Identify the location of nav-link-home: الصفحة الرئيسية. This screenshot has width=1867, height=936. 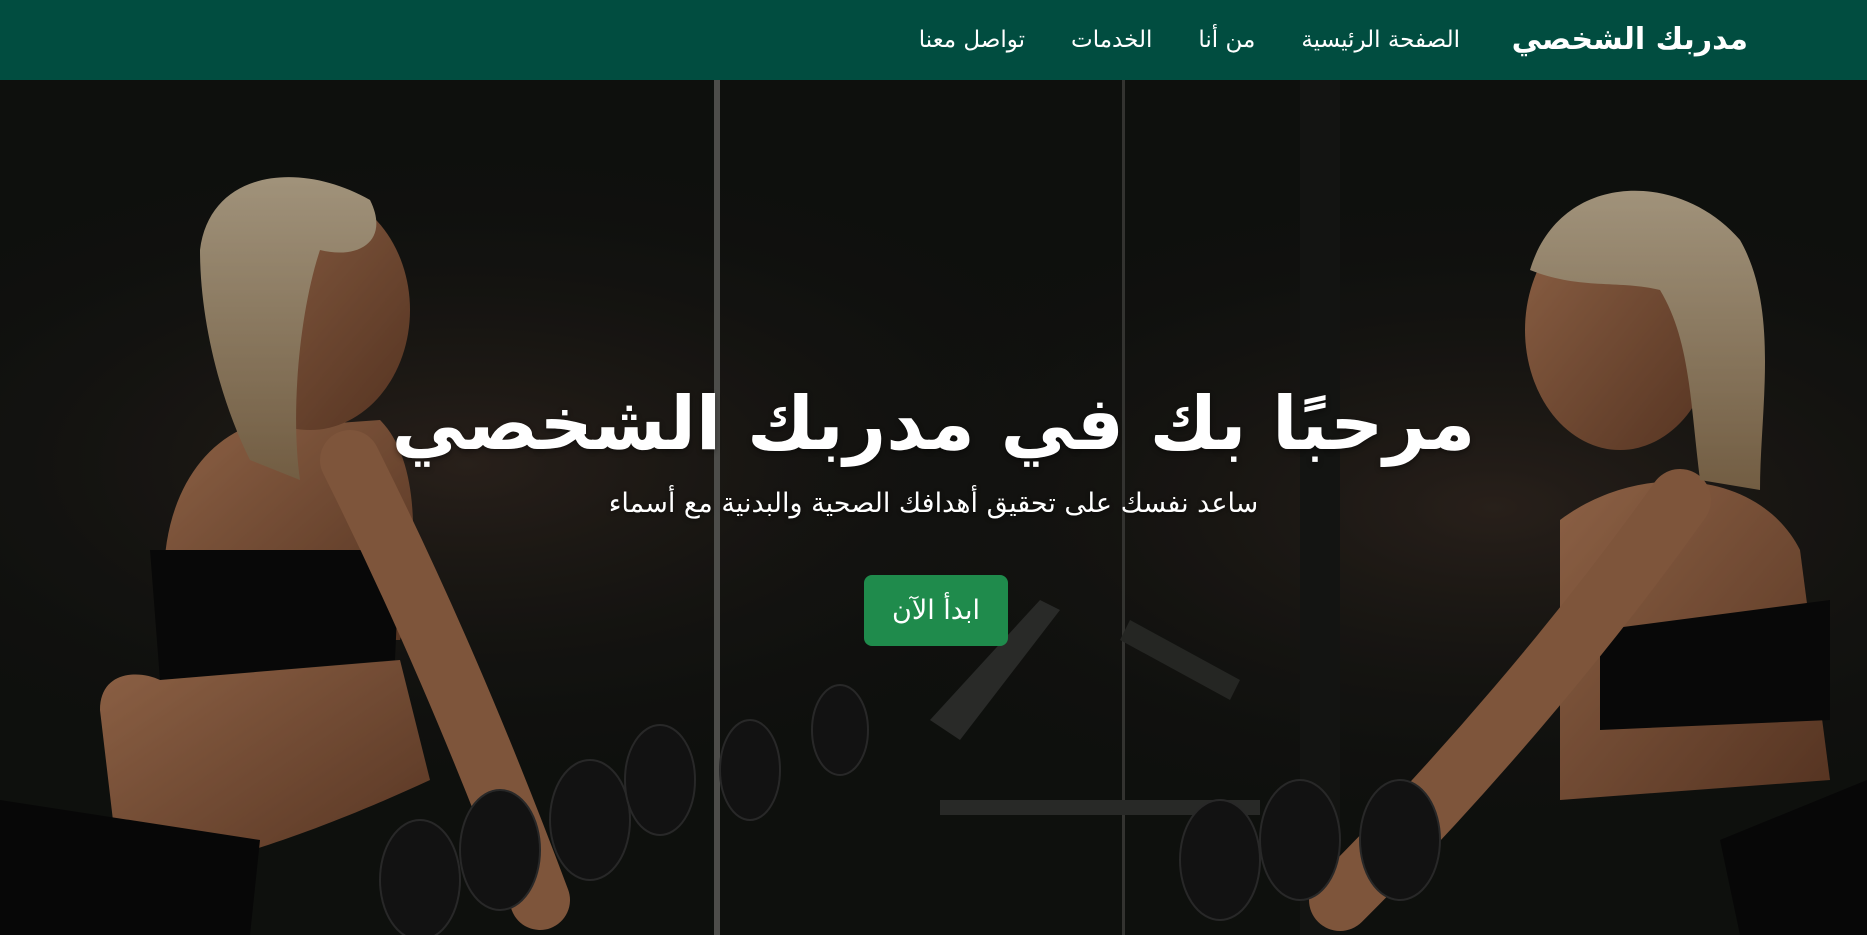
(1380, 40).